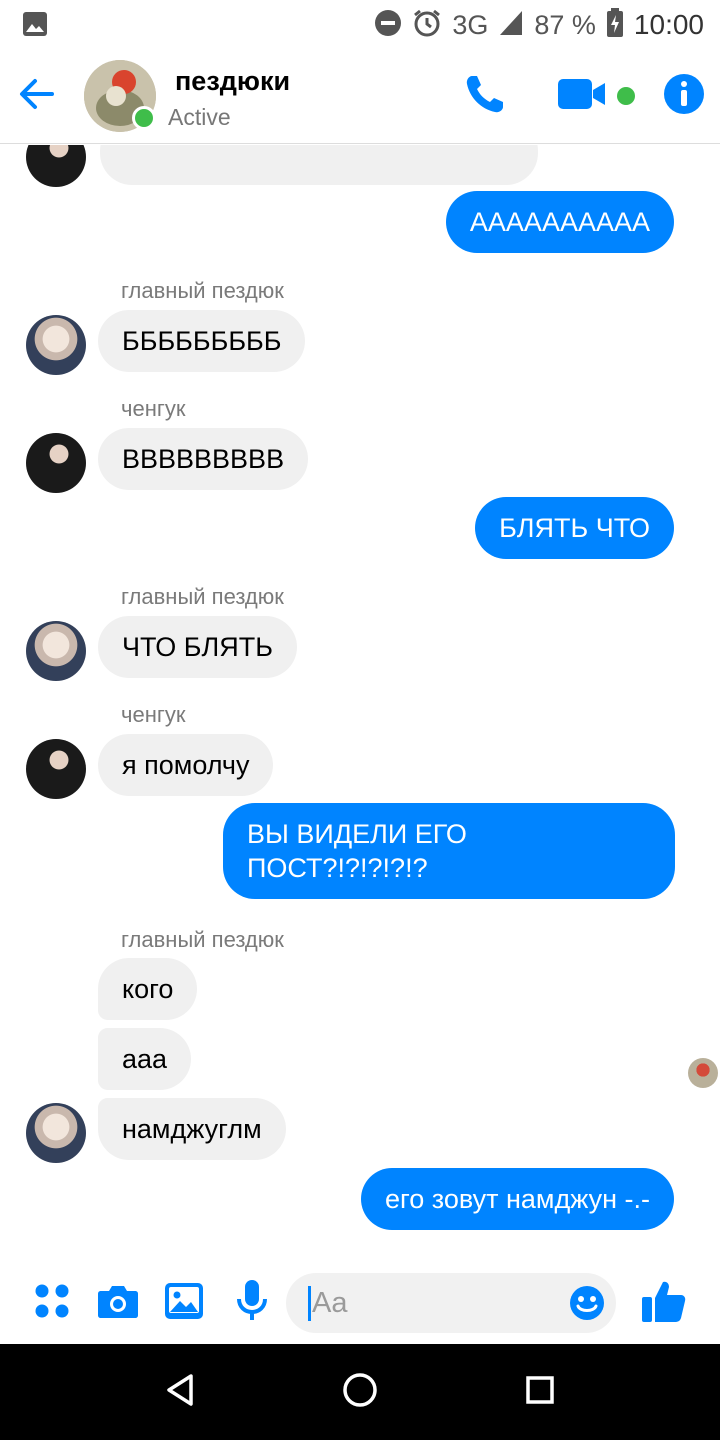 This screenshot has height=1440, width=720. What do you see at coordinates (192, 1129) in the screenshot?
I see `message-bubble-in: намджуглм` at bounding box center [192, 1129].